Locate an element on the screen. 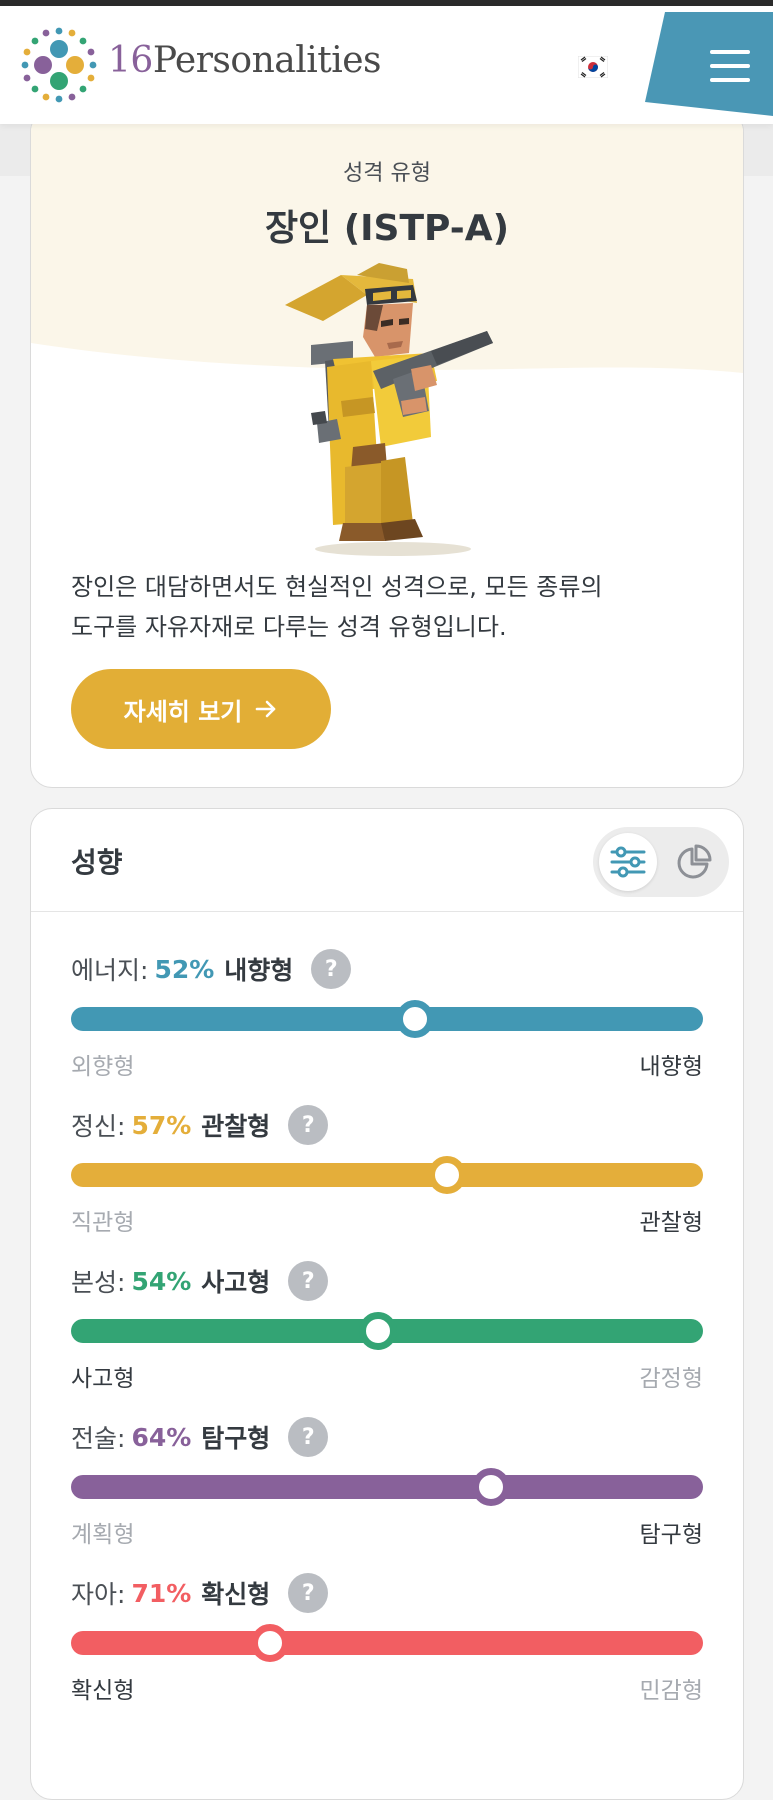  trait-row-identity: 자아: 71% 확신형? 확신형 민감형 is located at coordinates (387, 1643).